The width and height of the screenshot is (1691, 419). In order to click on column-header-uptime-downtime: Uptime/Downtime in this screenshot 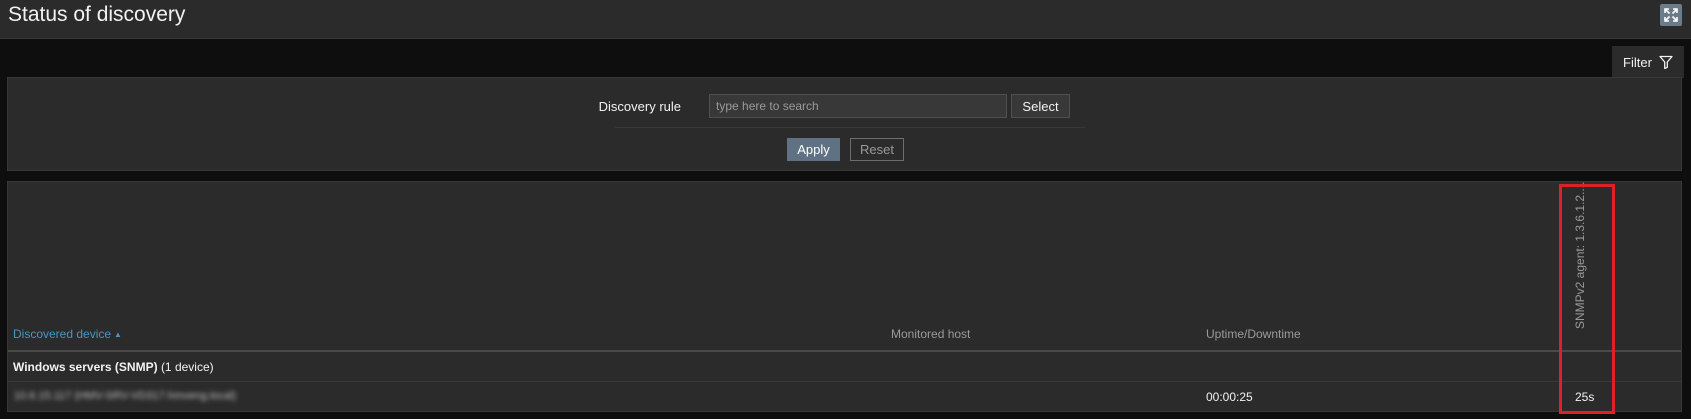, I will do `click(1253, 334)`.